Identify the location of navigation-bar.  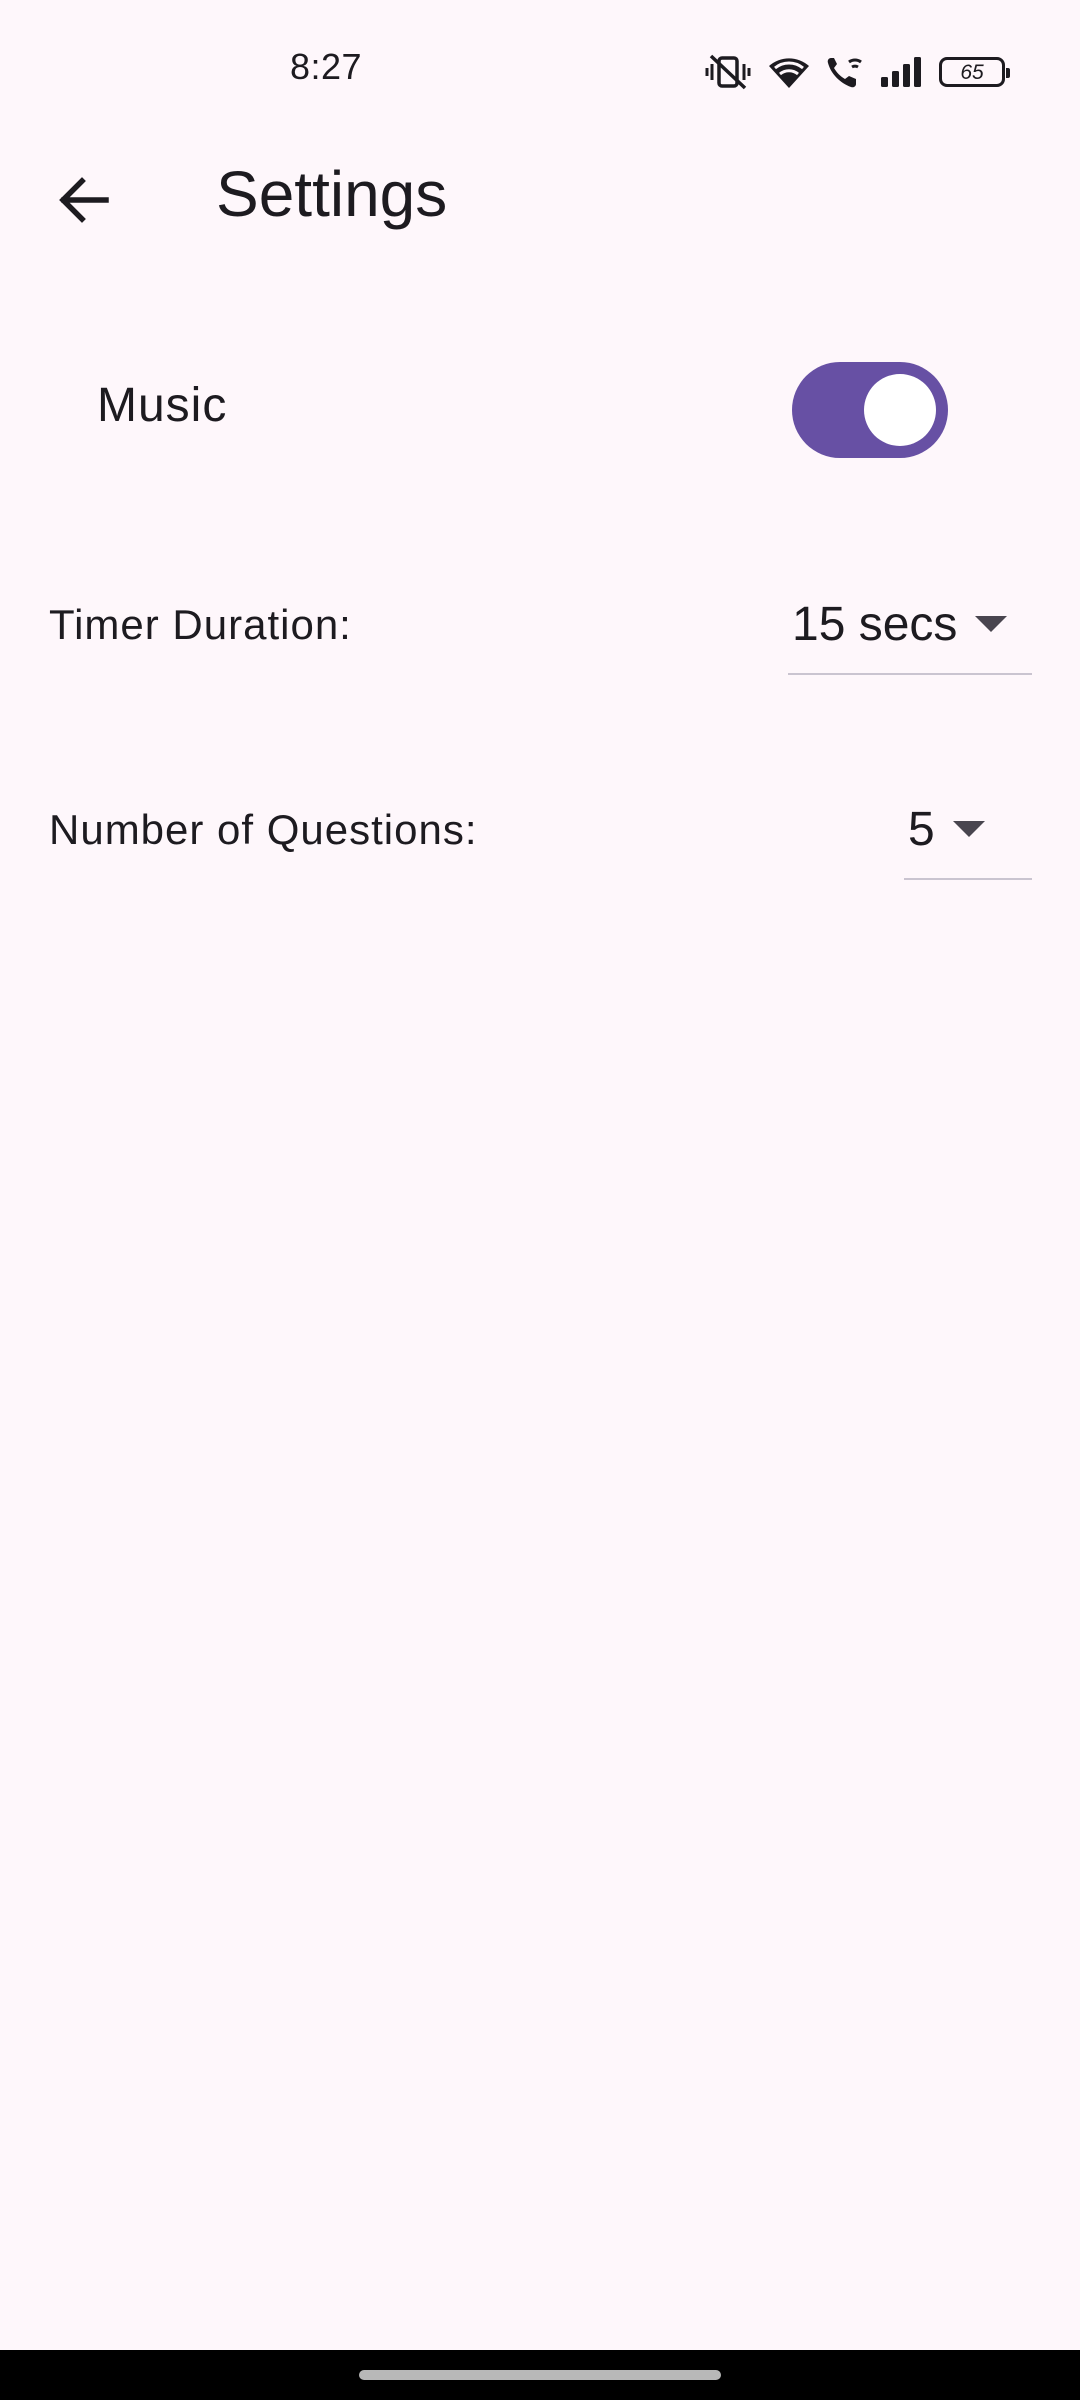
(540, 2375).